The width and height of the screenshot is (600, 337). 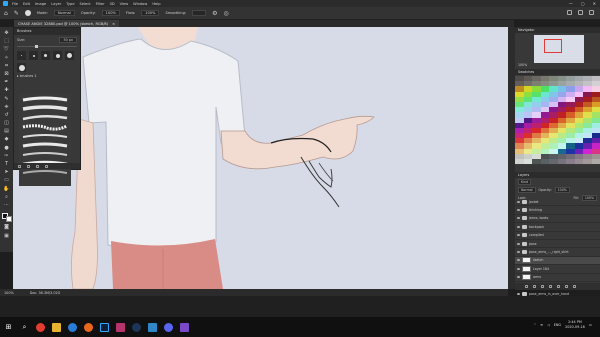 I want to click on menu-image: Image, so click(x=40, y=4).